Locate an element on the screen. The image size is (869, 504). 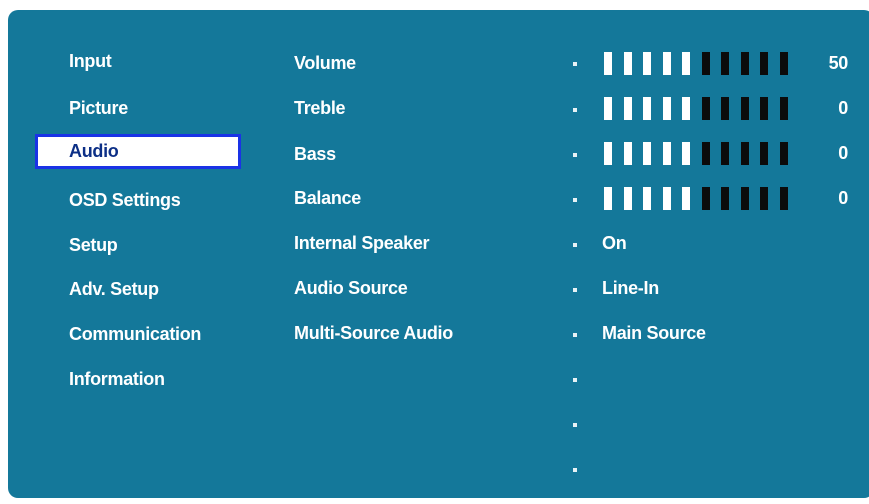
audio-source-value: Line-In is located at coordinates (630, 288).